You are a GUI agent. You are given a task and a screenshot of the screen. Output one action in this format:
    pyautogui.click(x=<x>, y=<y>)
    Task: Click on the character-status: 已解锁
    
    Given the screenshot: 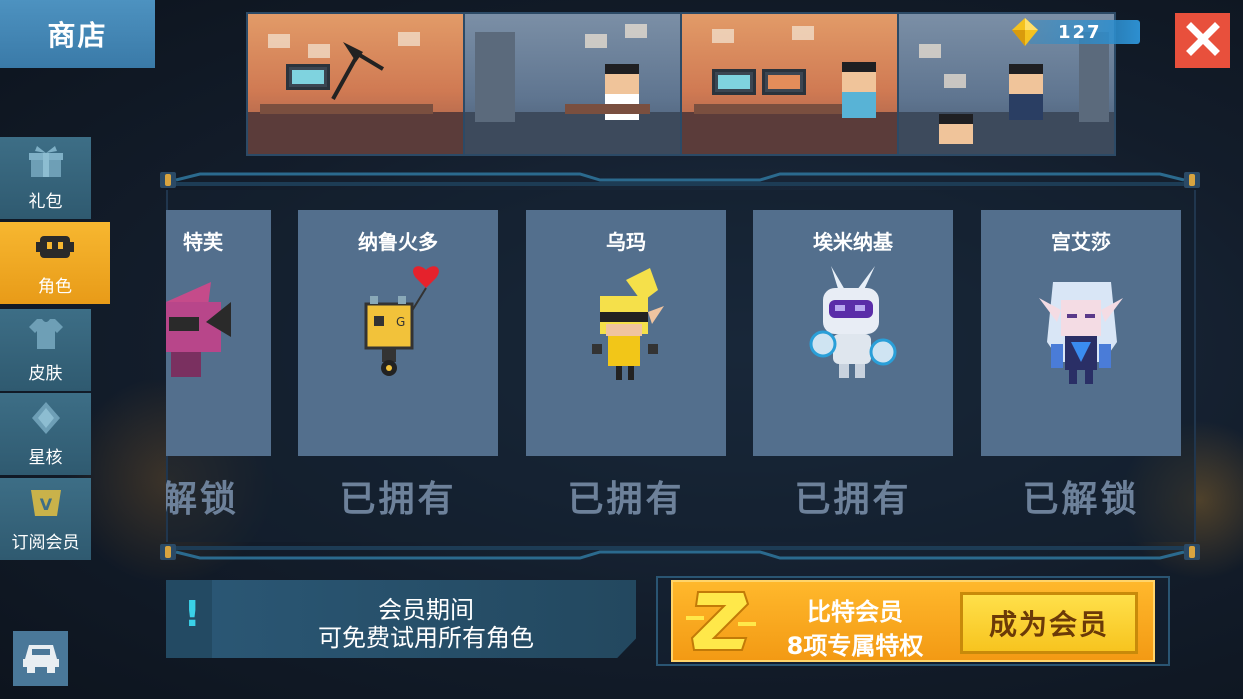 What is the action you would take?
    pyautogui.click(x=1081, y=499)
    